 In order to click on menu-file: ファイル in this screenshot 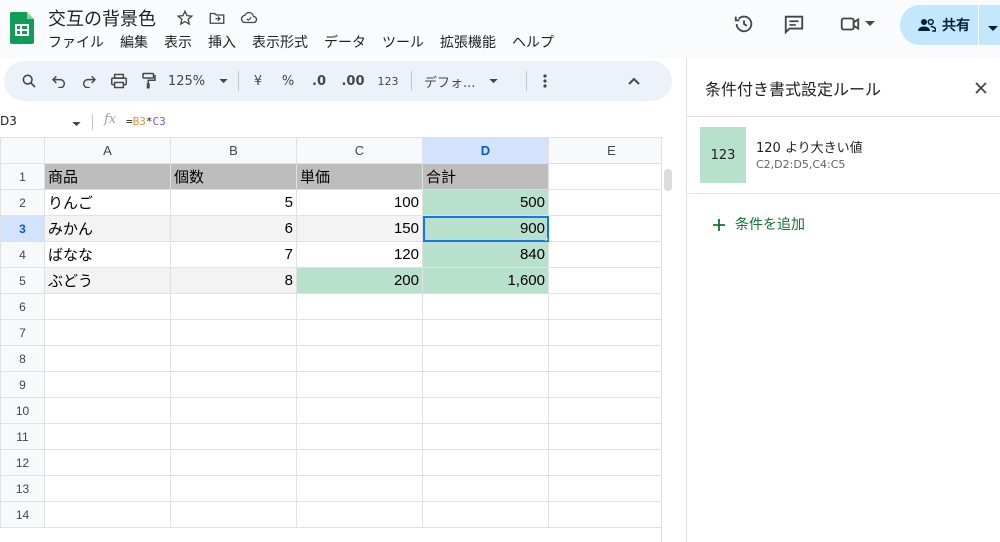, I will do `click(80, 42)`.